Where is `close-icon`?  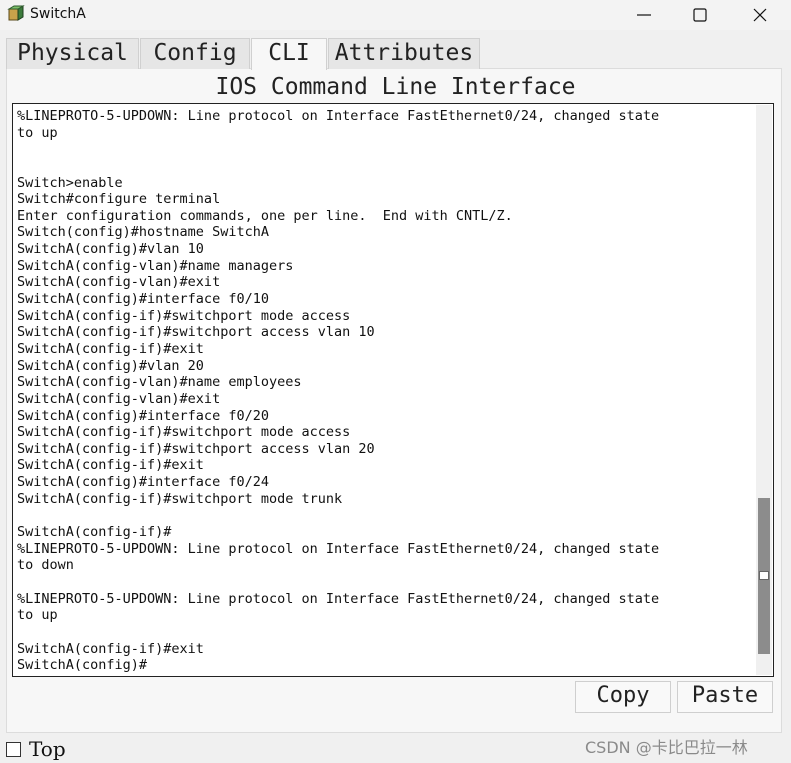
close-icon is located at coordinates (760, 15).